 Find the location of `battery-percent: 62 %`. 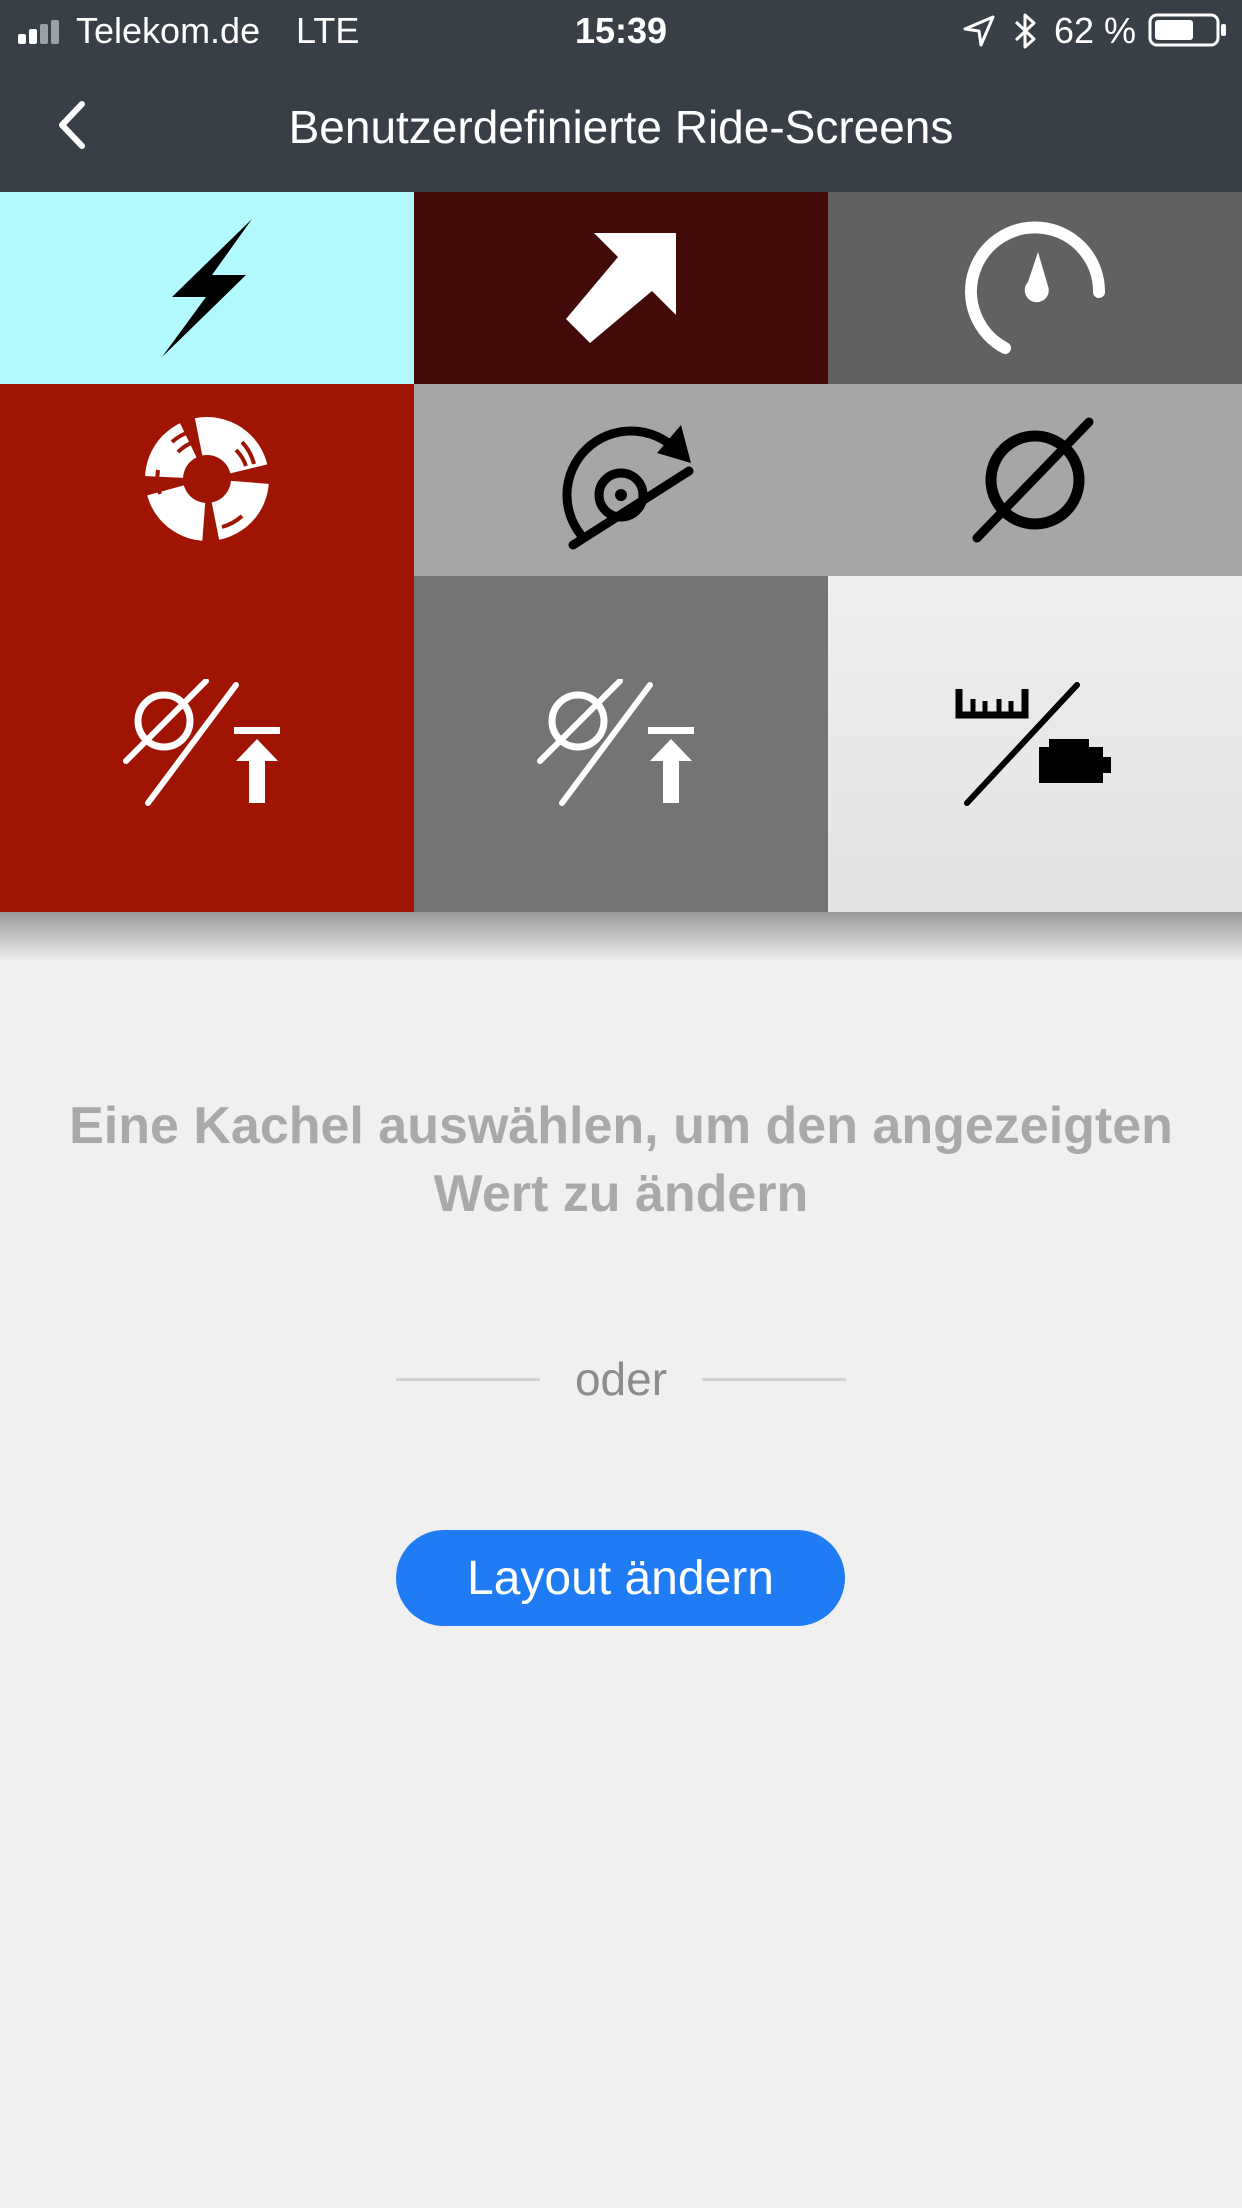

battery-percent: 62 % is located at coordinates (1095, 30).